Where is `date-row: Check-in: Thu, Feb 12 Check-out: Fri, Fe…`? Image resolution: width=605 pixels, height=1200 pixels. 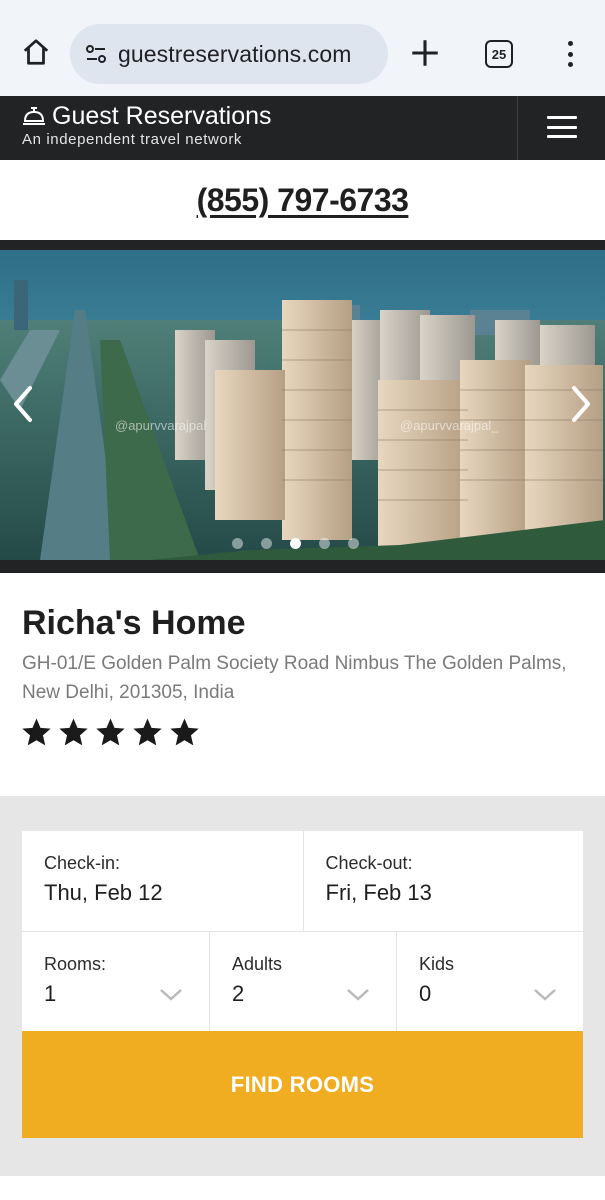 date-row: Check-in: Thu, Feb 12 Check-out: Fri, Fe… is located at coordinates (302, 881).